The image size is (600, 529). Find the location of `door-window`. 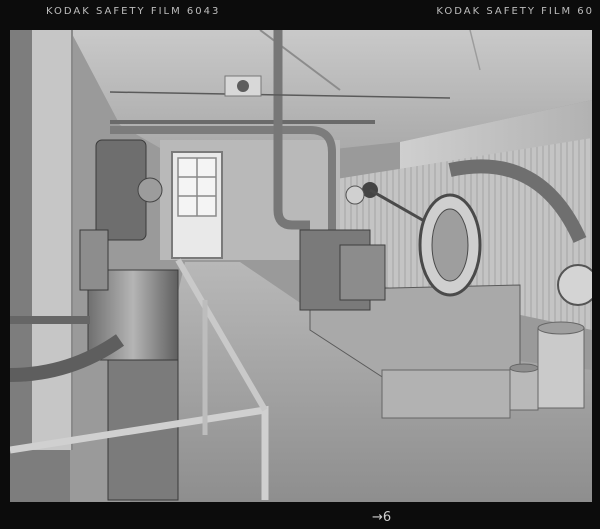

door-window is located at coordinates (197, 187).